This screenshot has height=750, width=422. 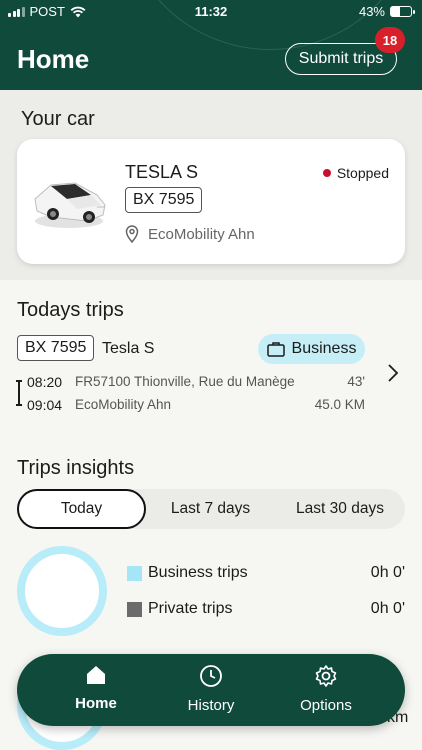 What do you see at coordinates (185, 381) in the screenshot?
I see `trip-start-place: FR57100 Thionville, Rue du Manège` at bounding box center [185, 381].